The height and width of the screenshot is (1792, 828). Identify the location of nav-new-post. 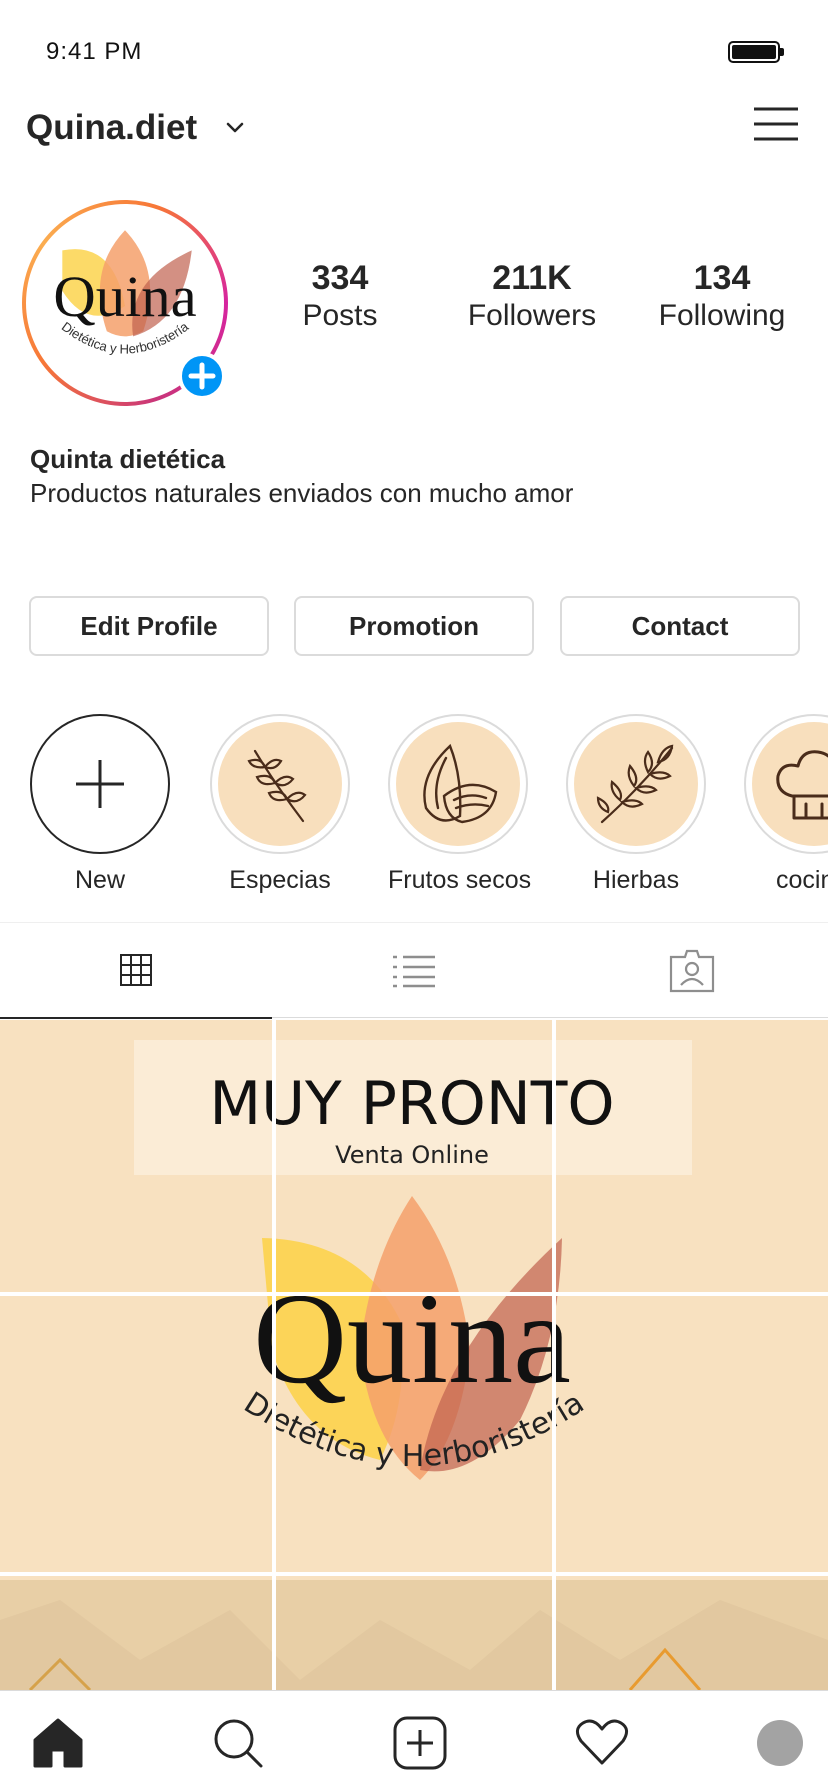
(420, 1743).